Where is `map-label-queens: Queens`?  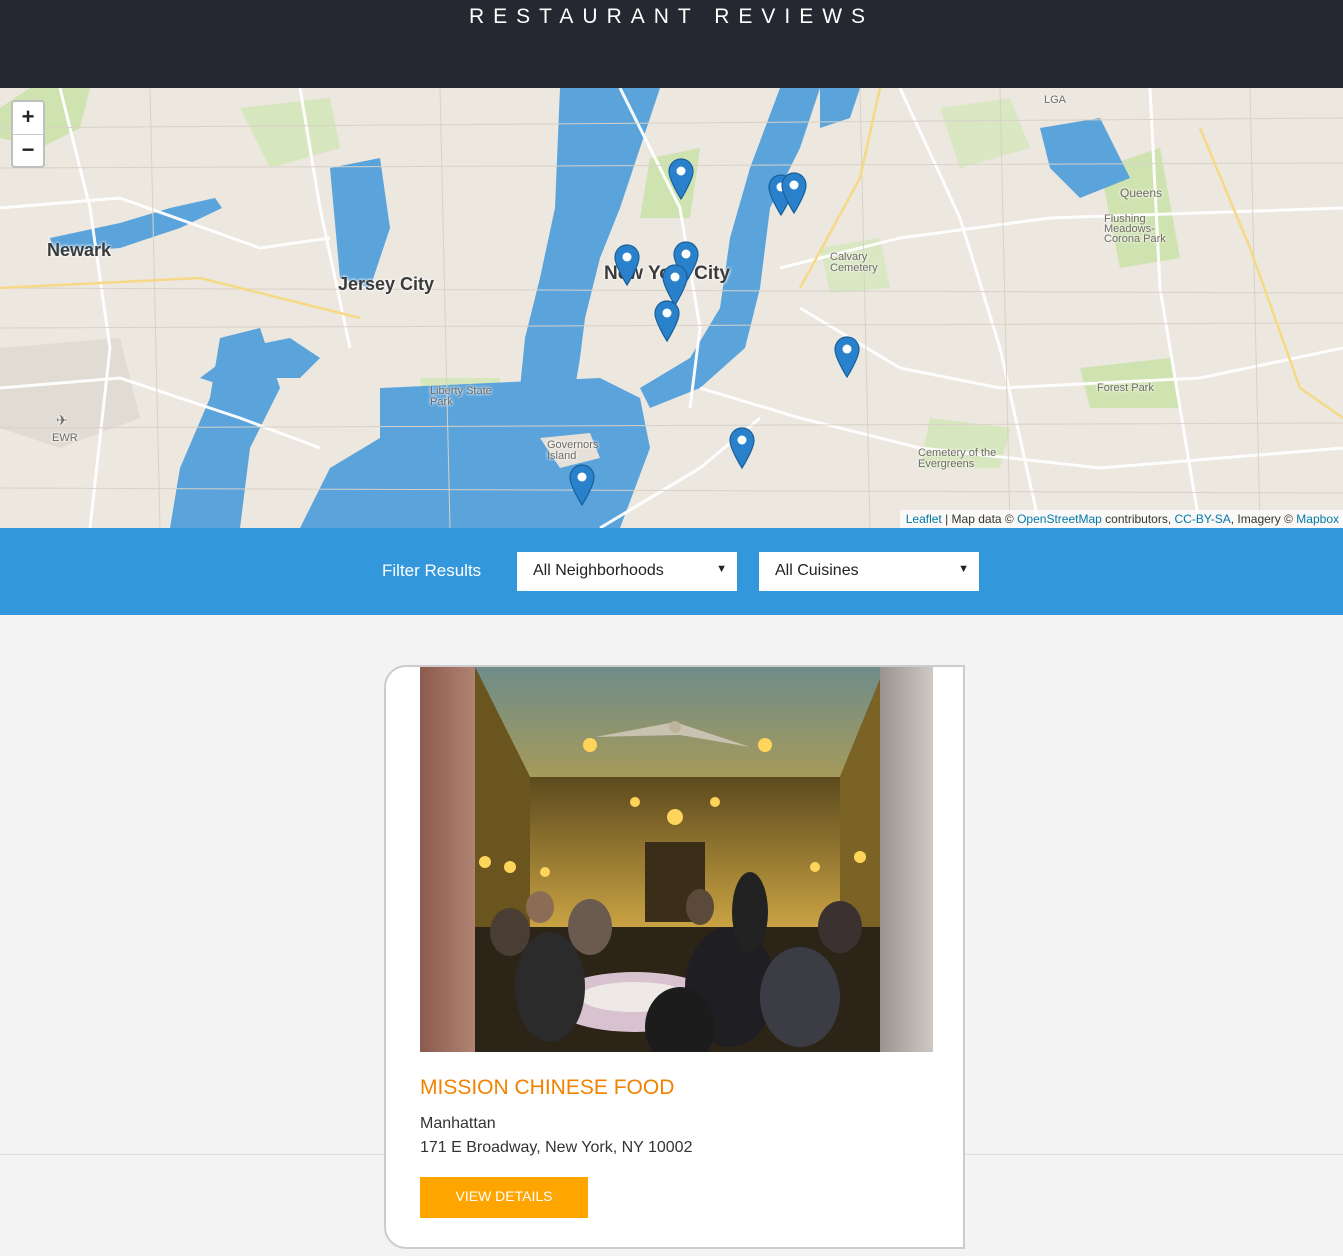
map-label-queens: Queens is located at coordinates (1141, 193).